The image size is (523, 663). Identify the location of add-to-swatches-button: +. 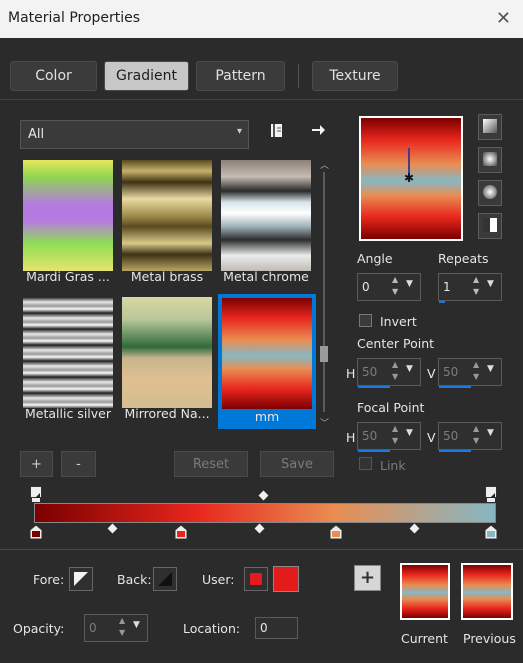
(367, 578).